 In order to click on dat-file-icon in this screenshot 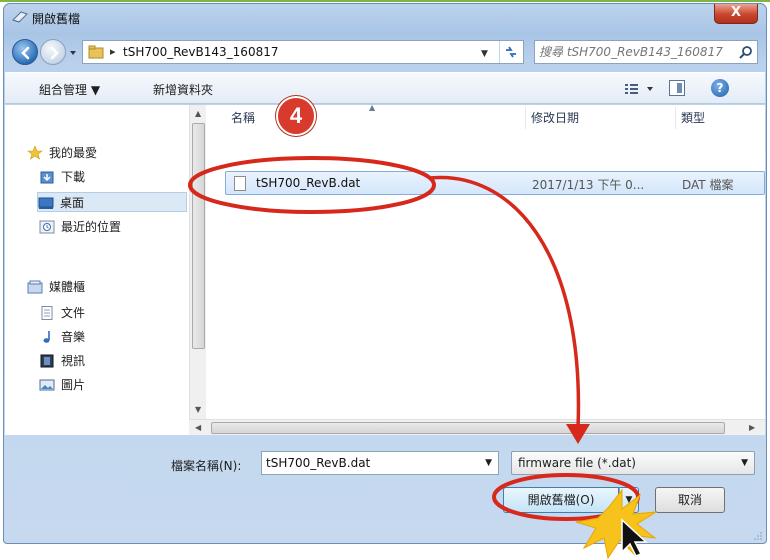, I will do `click(240, 183)`.